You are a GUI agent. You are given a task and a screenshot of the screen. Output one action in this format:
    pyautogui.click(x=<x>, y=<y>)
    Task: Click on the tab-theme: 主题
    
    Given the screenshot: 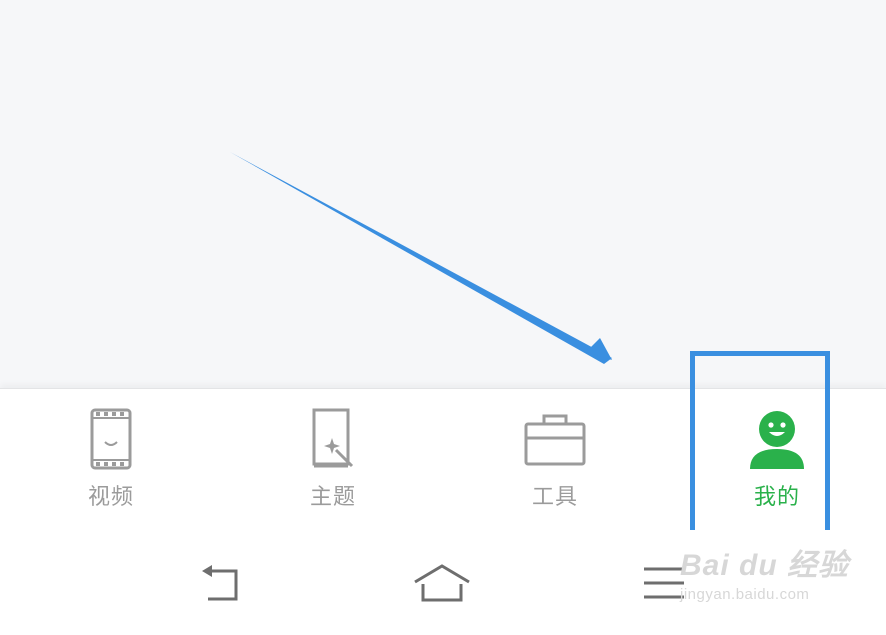 What is the action you would take?
    pyautogui.click(x=333, y=460)
    